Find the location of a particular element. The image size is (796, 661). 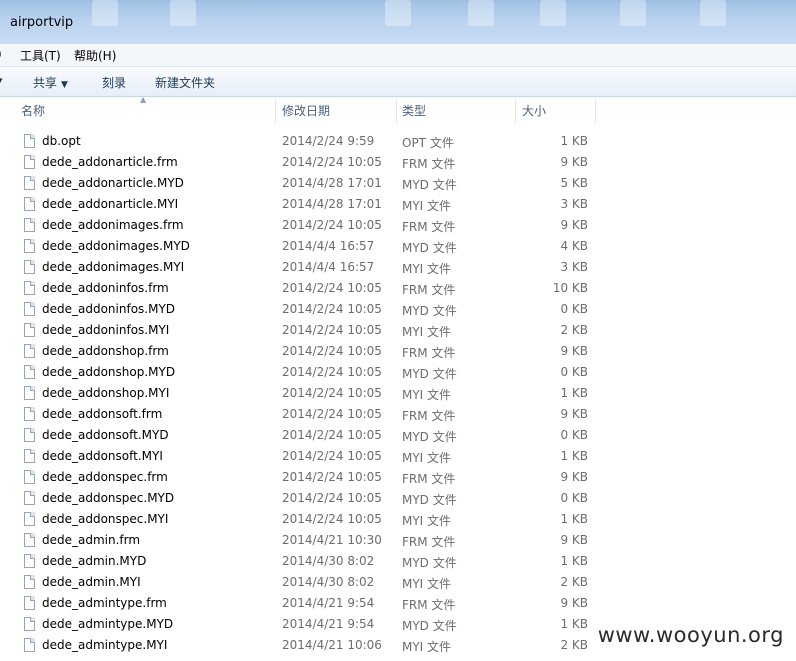

file-size: 0 KB is located at coordinates (574, 498).